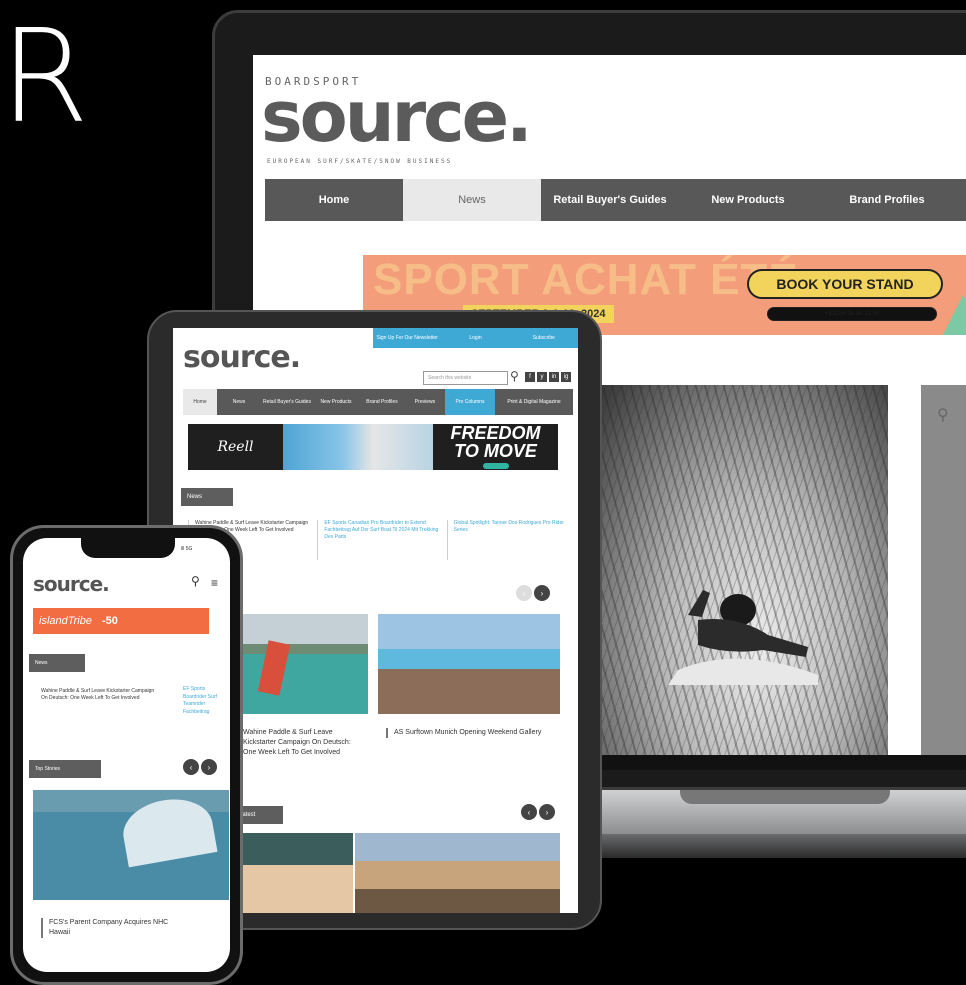 This screenshot has height=985, width=966. What do you see at coordinates (287, 402) in the screenshot?
I see `tab-nav-retail-buyers-guides: Retail Buyer's Guides` at bounding box center [287, 402].